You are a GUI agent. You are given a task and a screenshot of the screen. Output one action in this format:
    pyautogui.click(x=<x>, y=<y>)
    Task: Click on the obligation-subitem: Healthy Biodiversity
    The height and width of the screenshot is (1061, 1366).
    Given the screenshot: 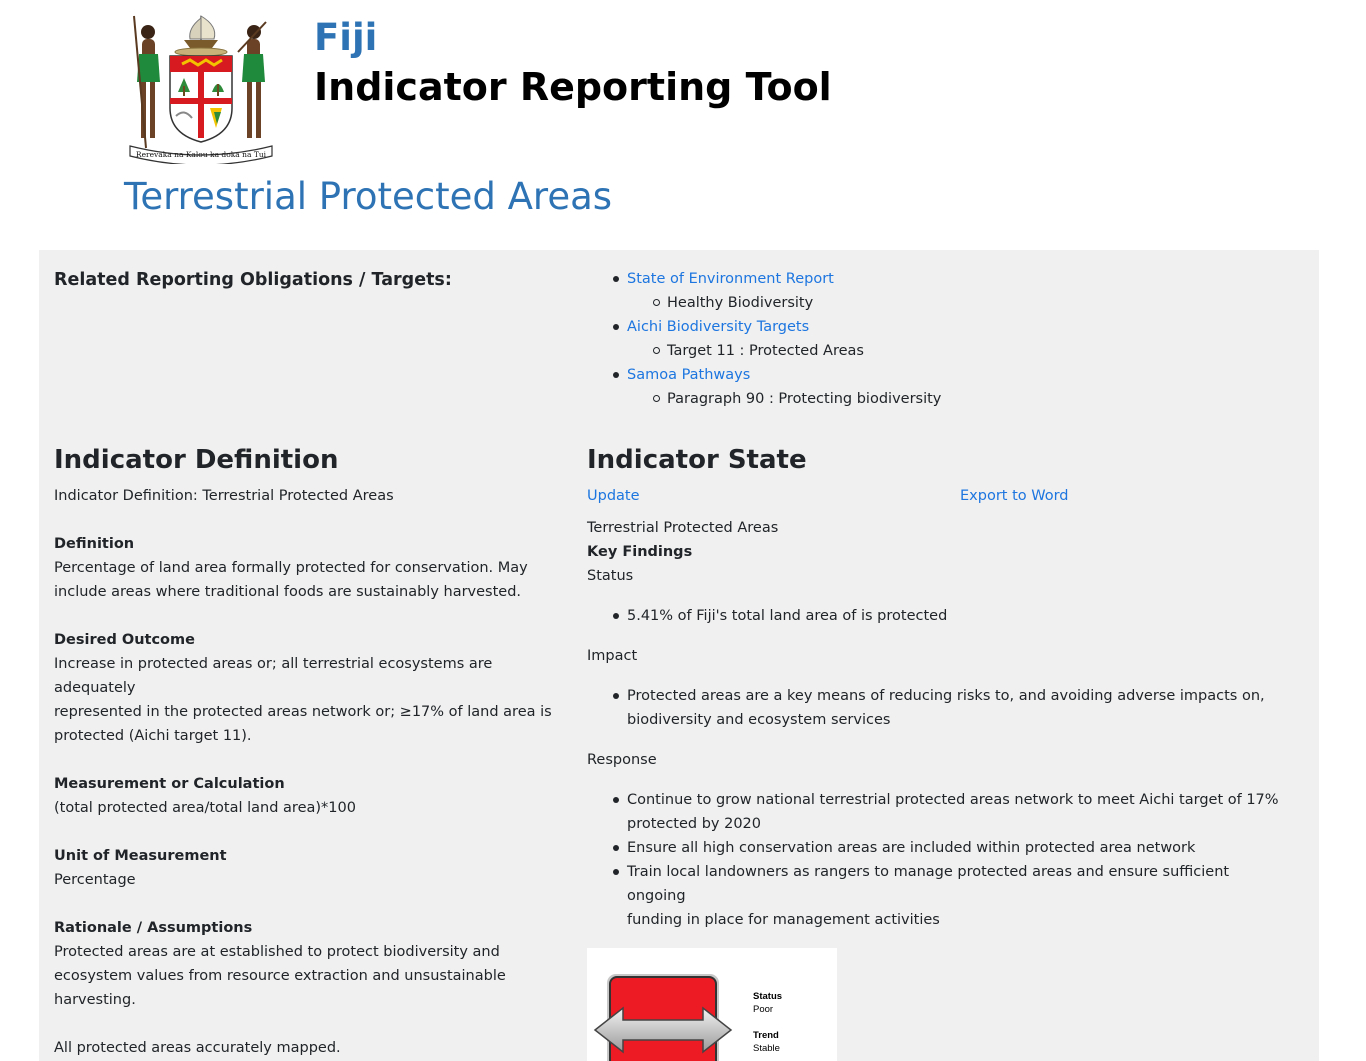 What is the action you would take?
    pyautogui.click(x=940, y=303)
    